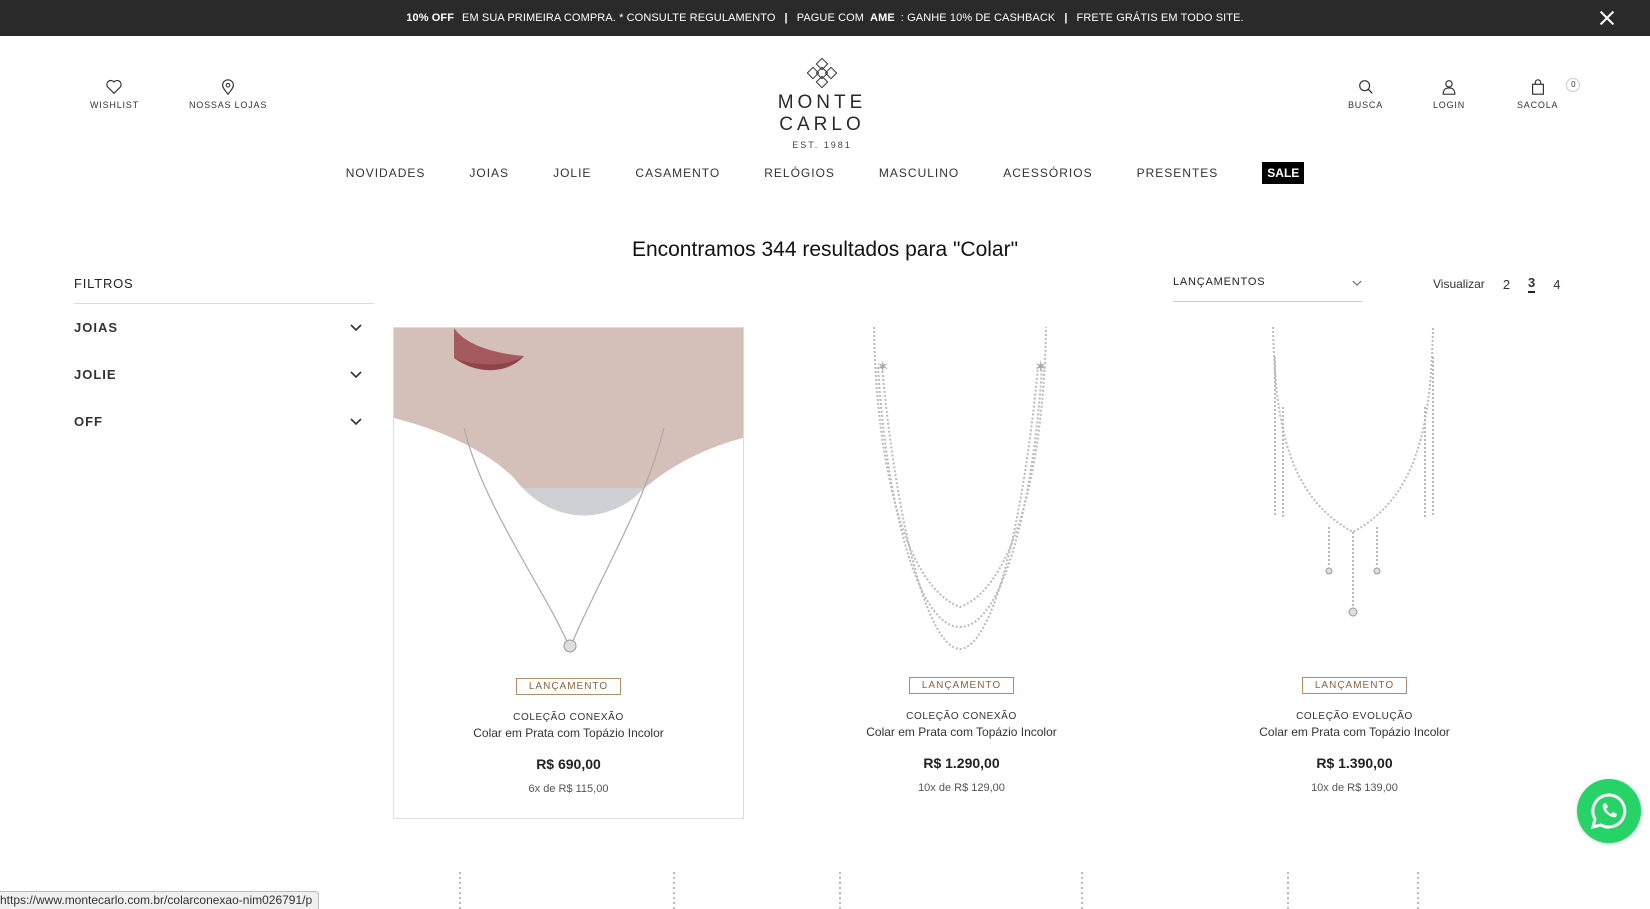  I want to click on close-icon, so click(1607, 18).